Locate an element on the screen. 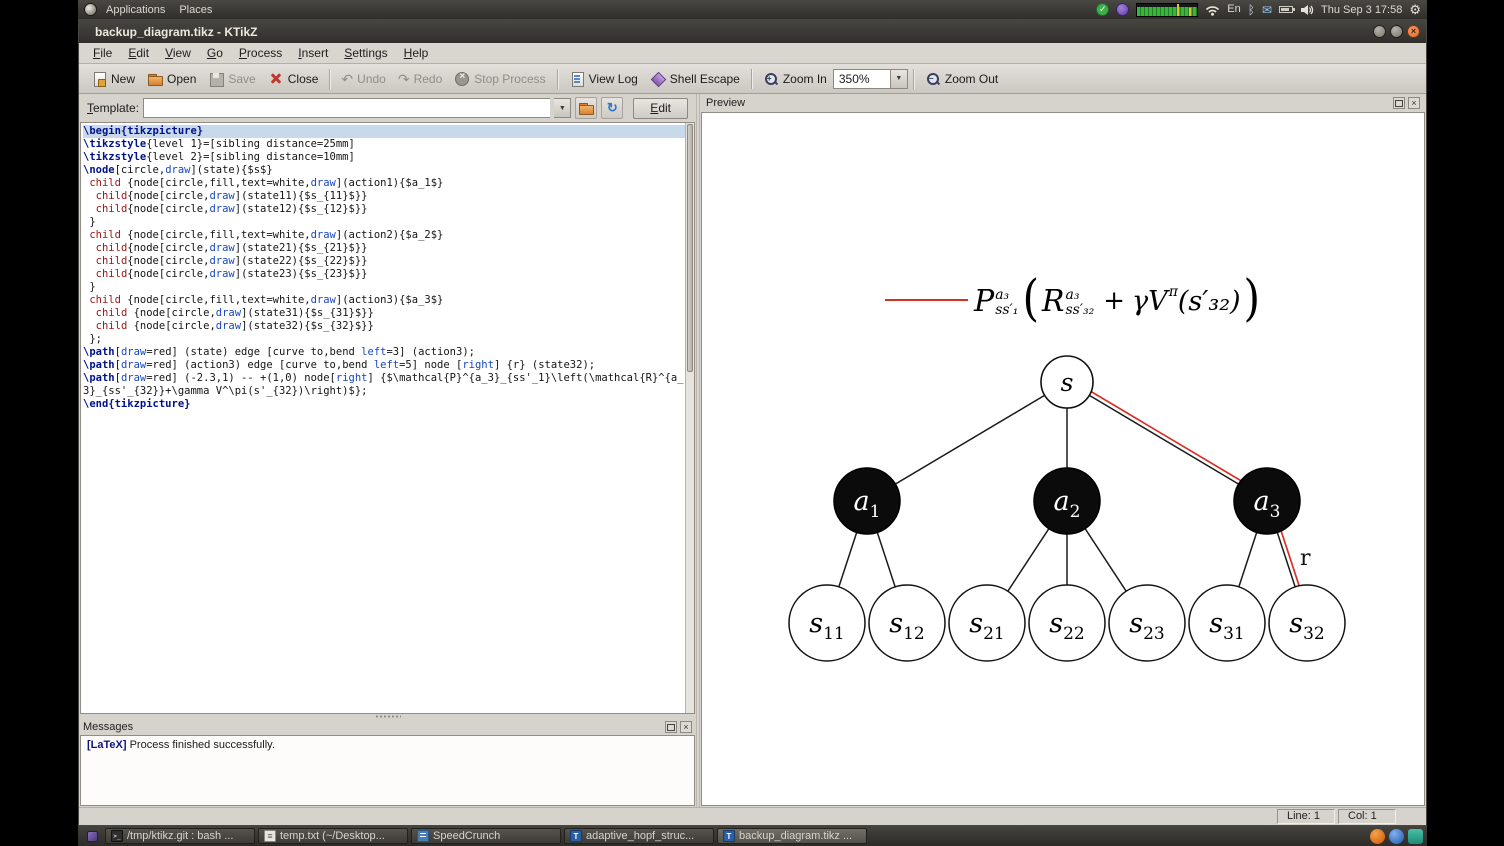  graph-area is located at coordinates (1167, 11).